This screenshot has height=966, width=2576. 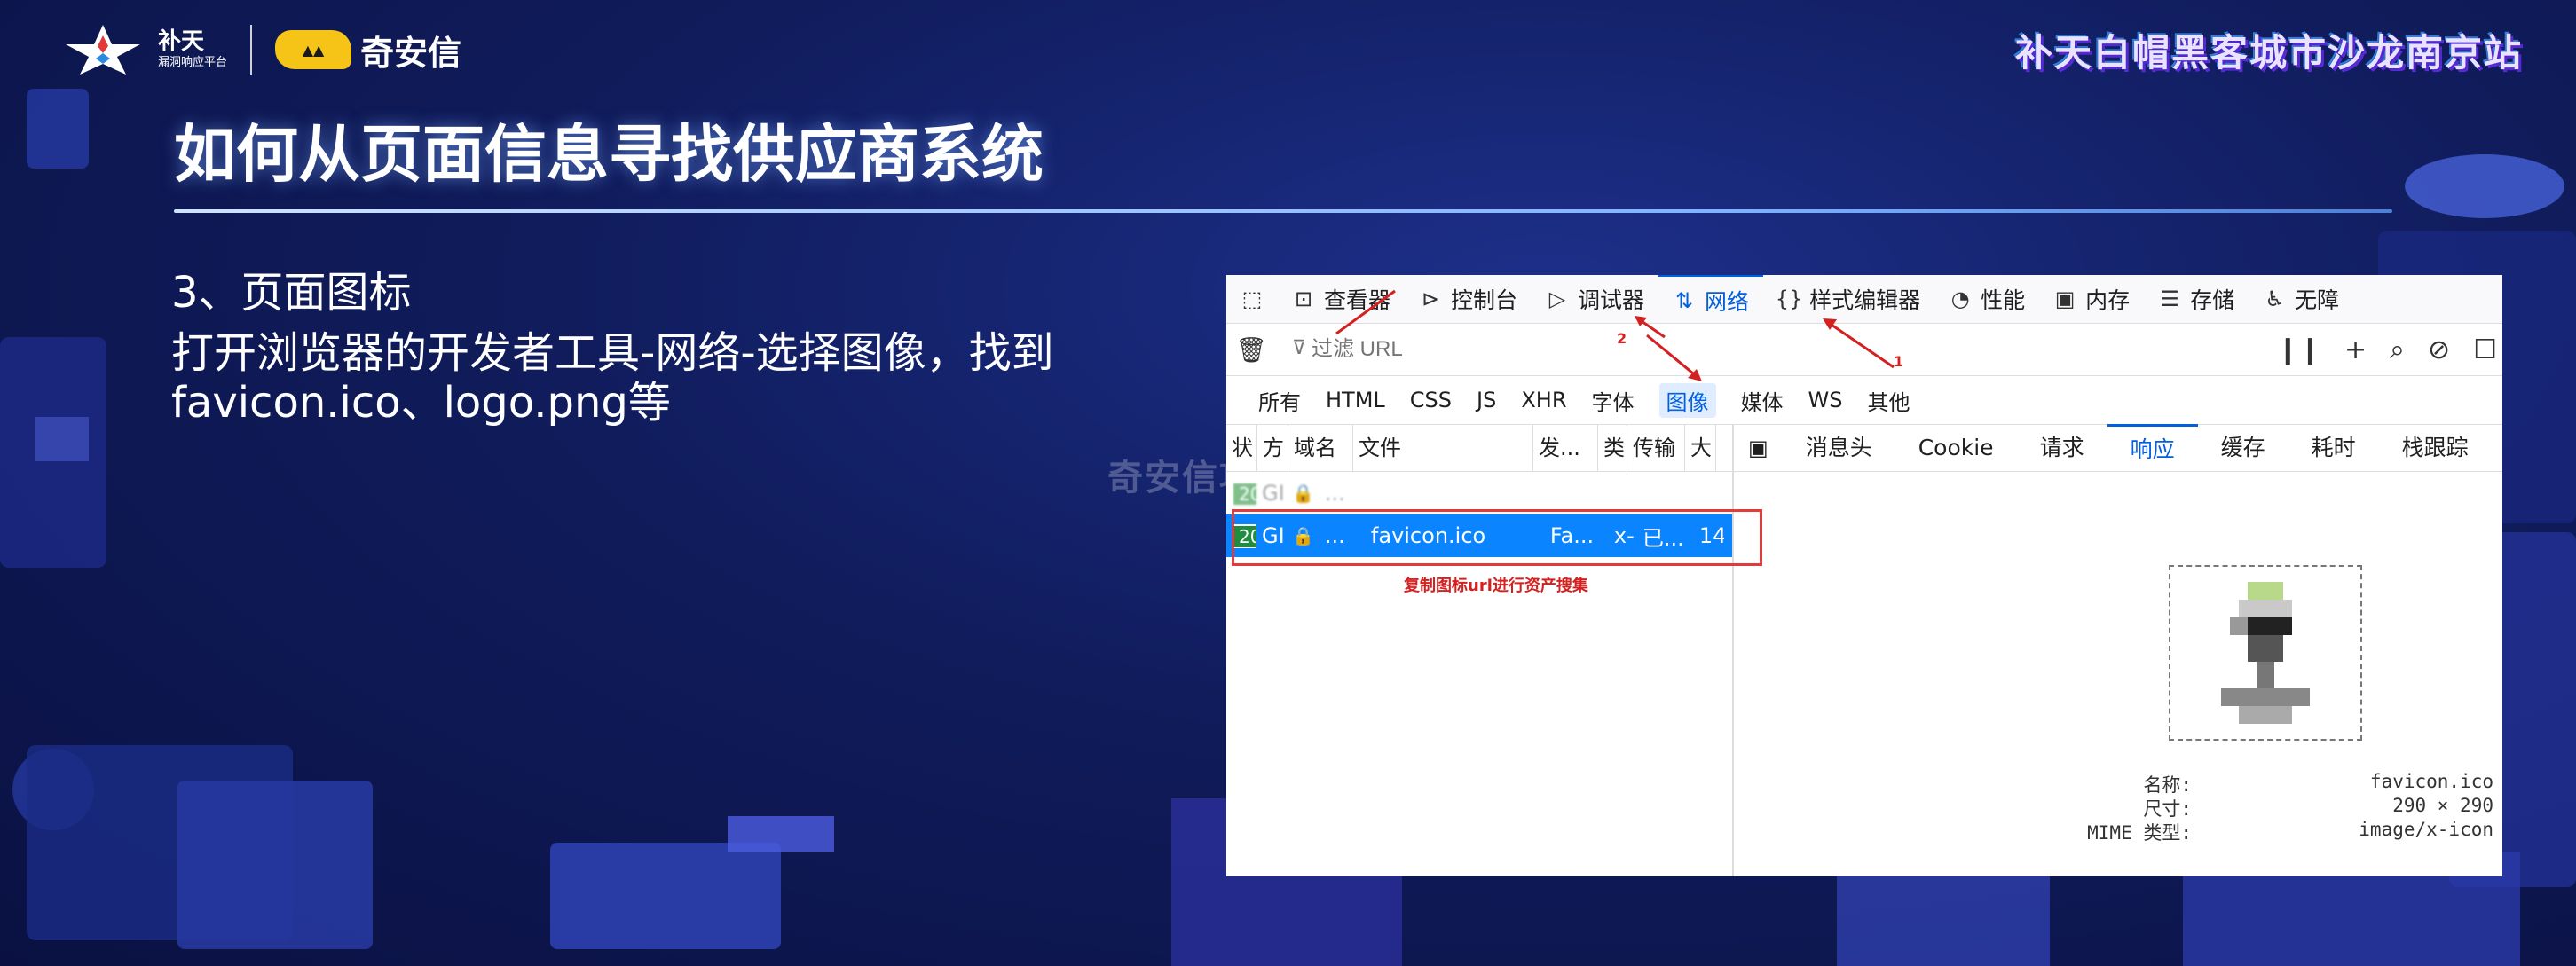 I want to click on tab-storage: ☰ 存储, so click(x=2196, y=299).